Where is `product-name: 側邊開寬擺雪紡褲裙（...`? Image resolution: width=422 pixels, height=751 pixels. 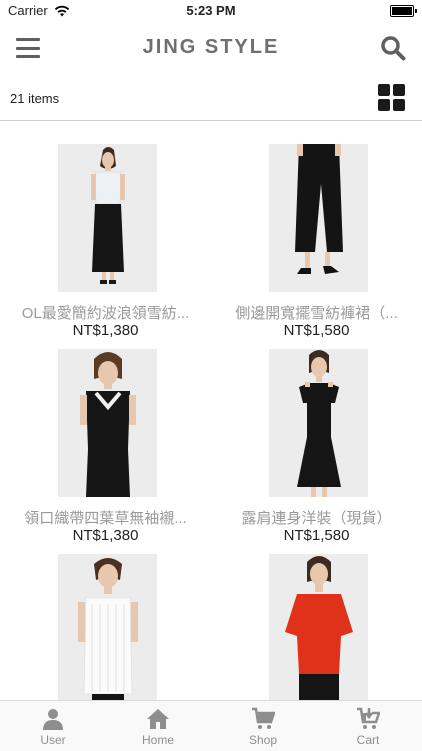 product-name: 側邊開寬擺雪紡褲裙（... is located at coordinates (316, 313).